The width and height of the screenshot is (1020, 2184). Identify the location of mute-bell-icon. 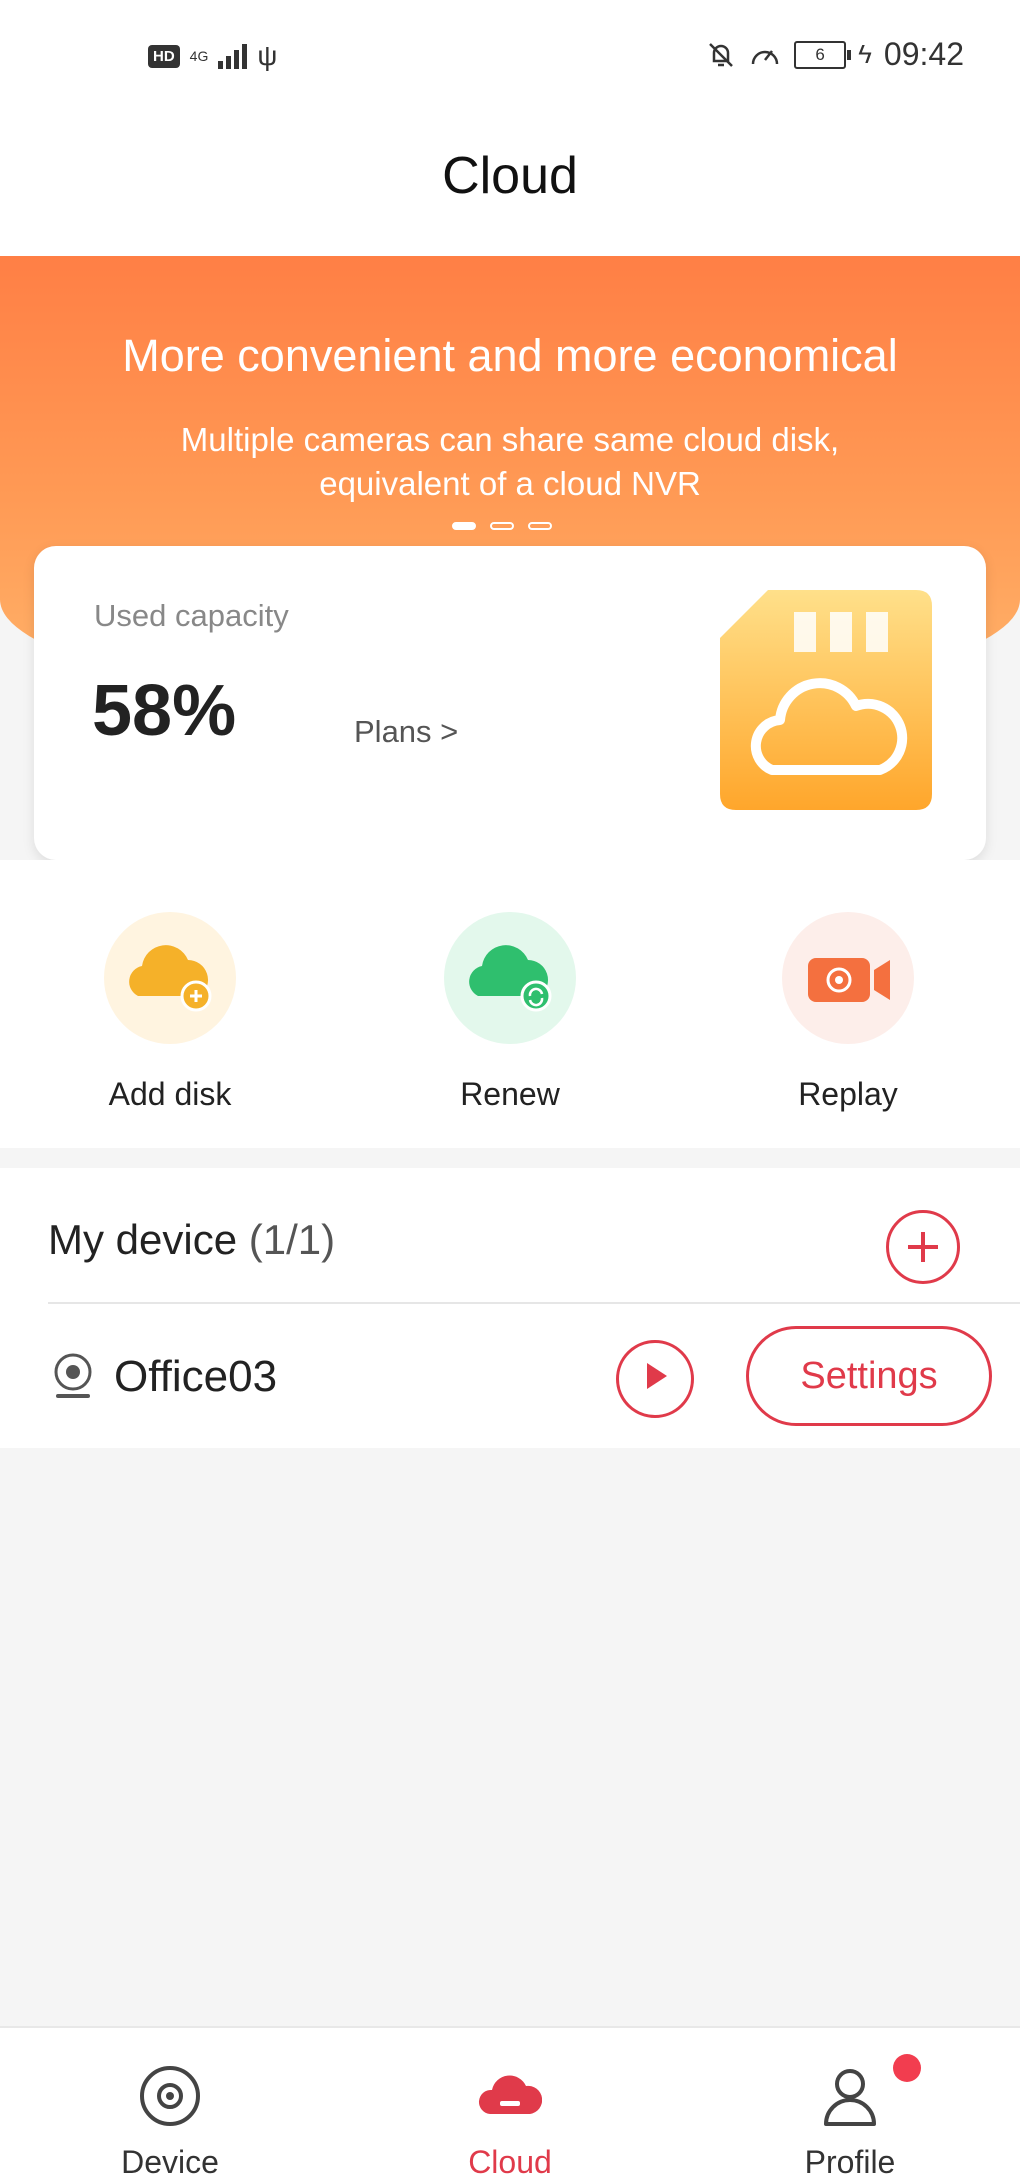
(721, 54).